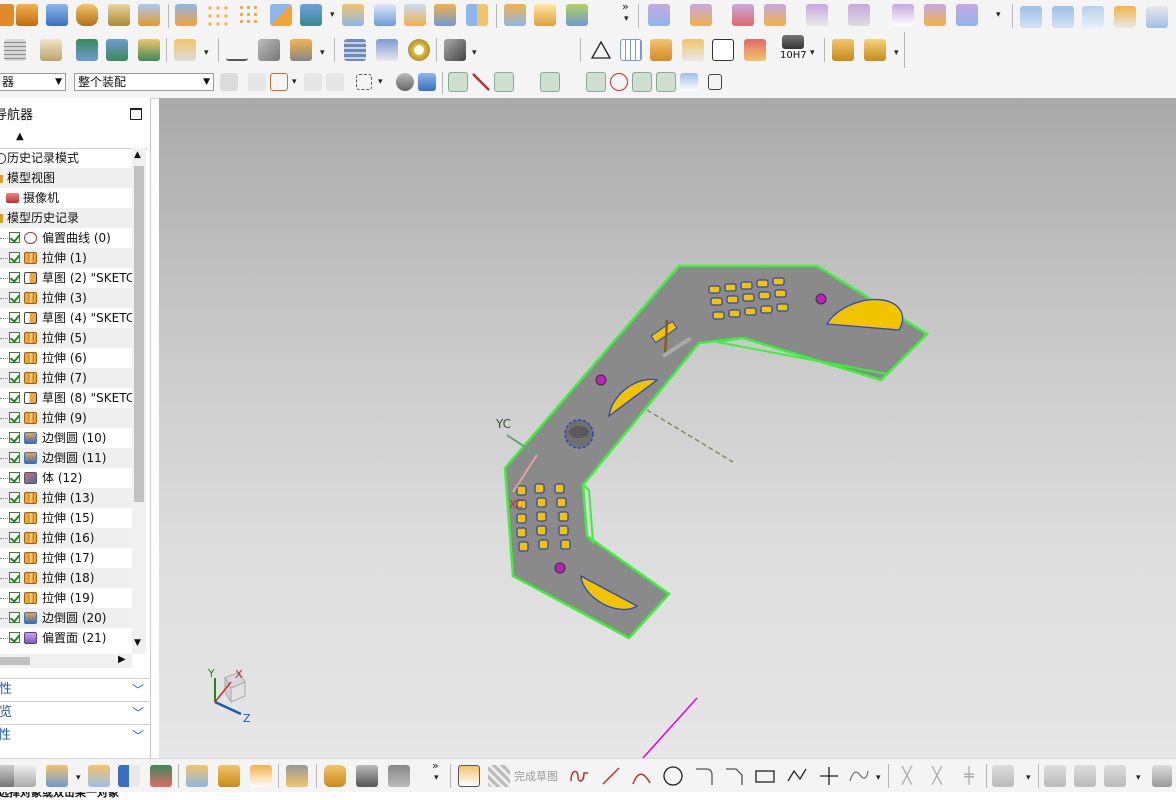  What do you see at coordinates (469, 776) in the screenshot?
I see `sketch-icon` at bounding box center [469, 776].